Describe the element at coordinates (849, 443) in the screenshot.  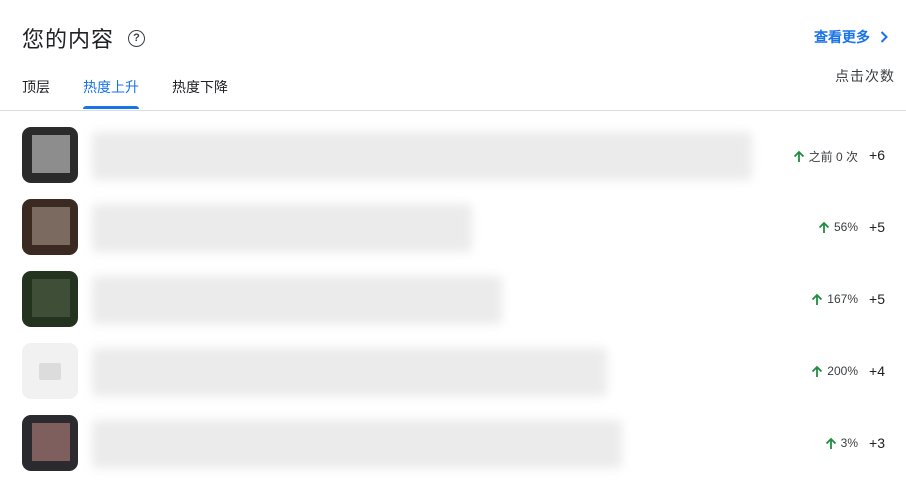
I see `change-value: 3%` at that location.